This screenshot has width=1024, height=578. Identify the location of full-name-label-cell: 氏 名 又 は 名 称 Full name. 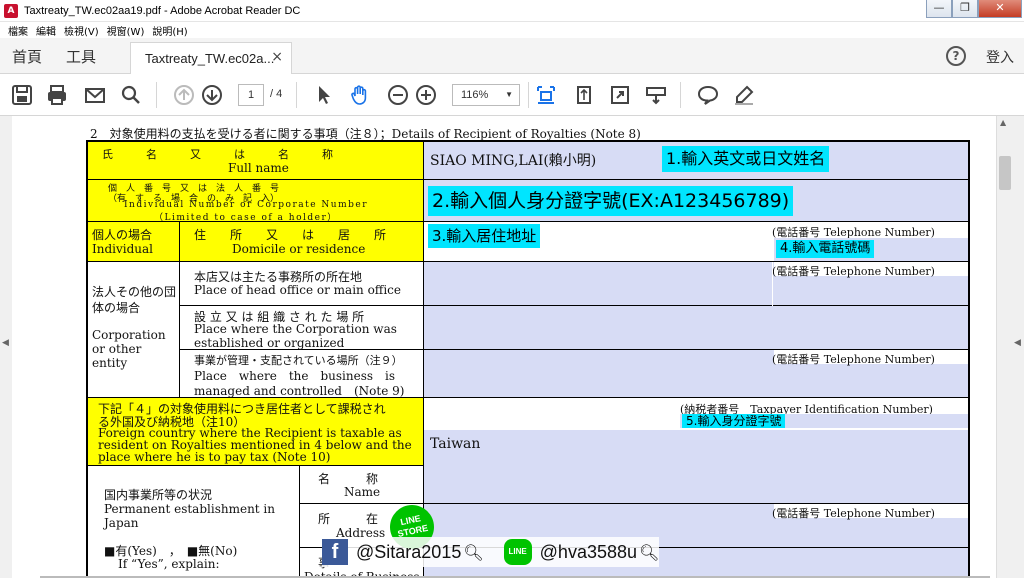
(256, 161).